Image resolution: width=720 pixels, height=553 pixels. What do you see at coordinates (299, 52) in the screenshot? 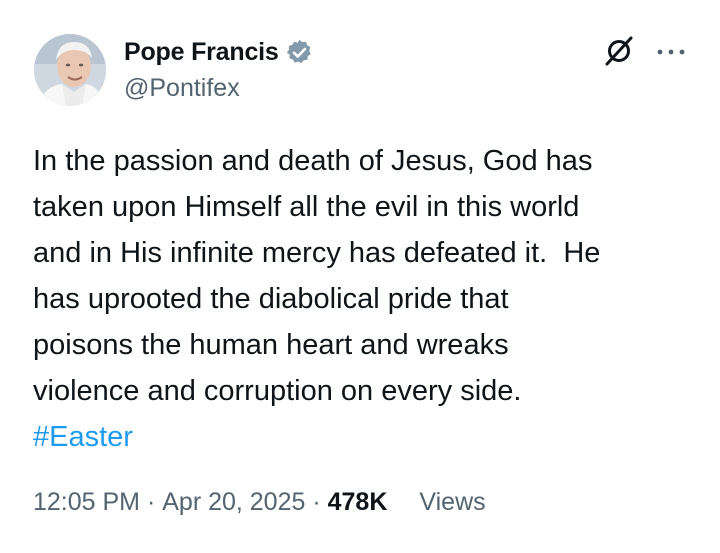
I see `verified-badge-icon` at bounding box center [299, 52].